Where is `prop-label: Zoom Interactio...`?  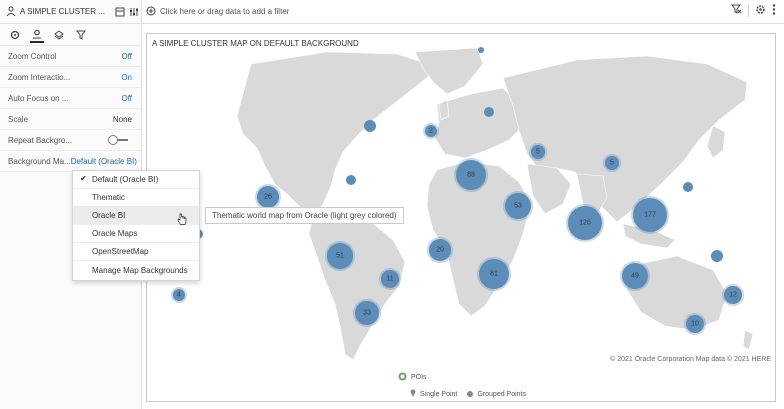 prop-label: Zoom Interactio... is located at coordinates (39, 77).